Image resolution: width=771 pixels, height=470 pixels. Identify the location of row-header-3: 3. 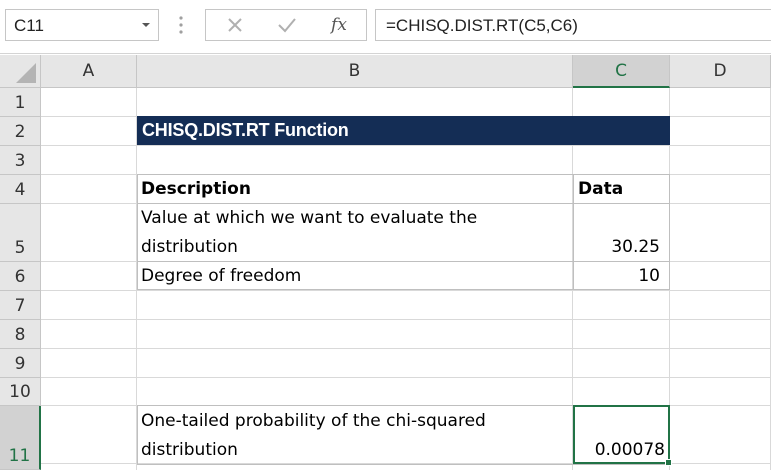
(20, 160).